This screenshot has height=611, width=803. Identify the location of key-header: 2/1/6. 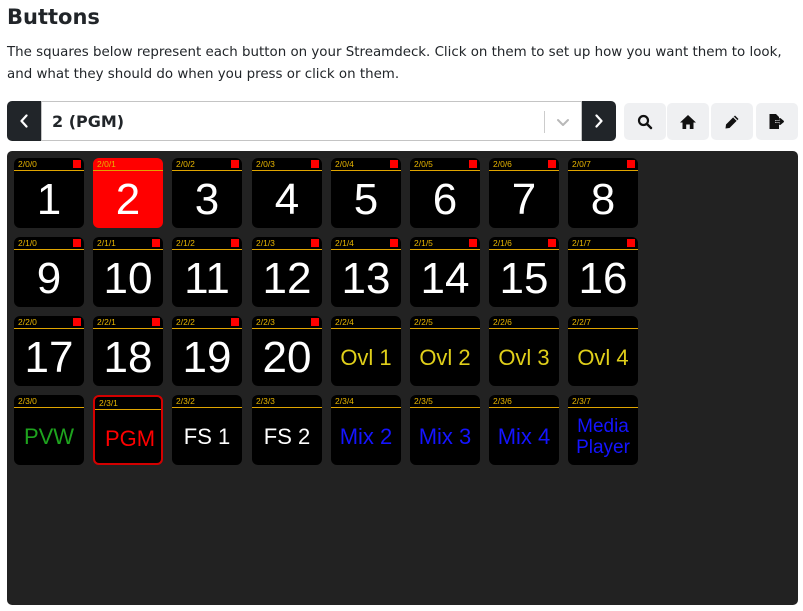
(524, 243).